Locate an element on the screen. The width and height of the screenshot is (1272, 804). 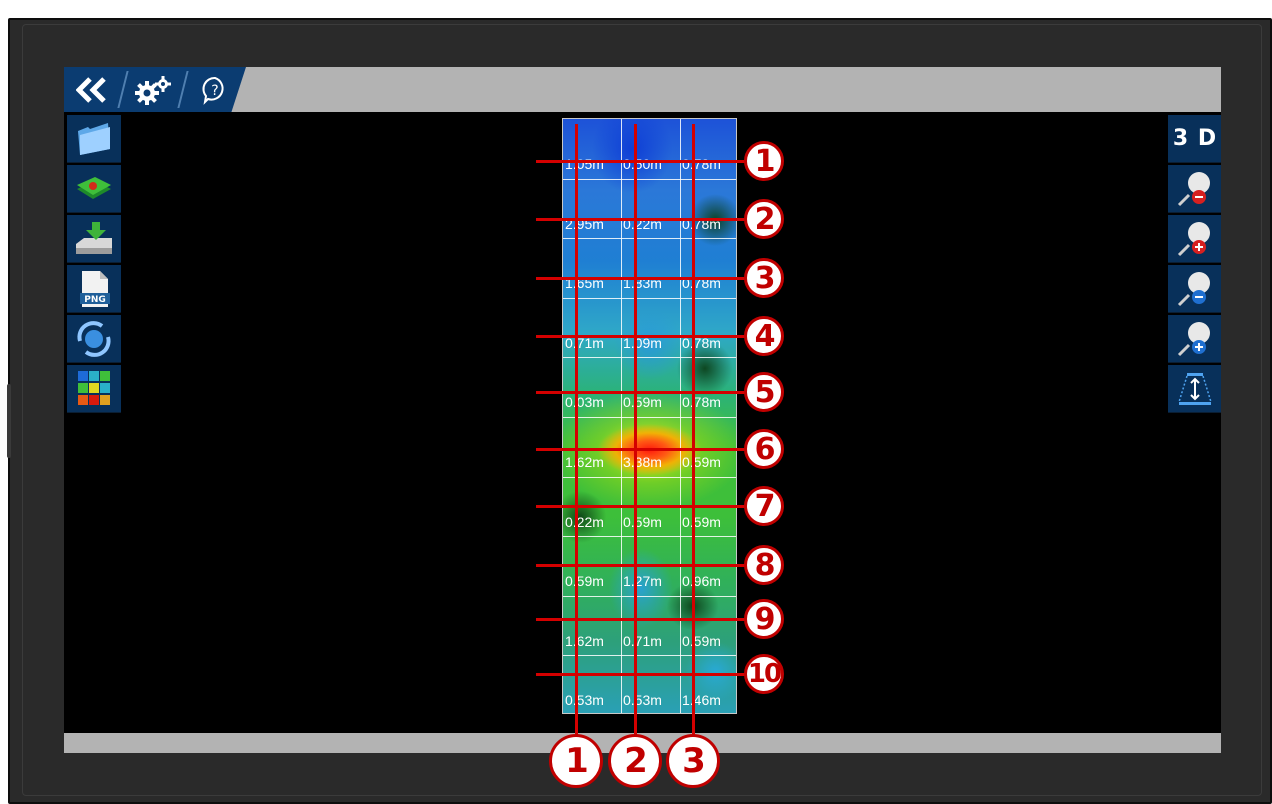
zoom-out-horizontal-button is located at coordinates (1194, 189).